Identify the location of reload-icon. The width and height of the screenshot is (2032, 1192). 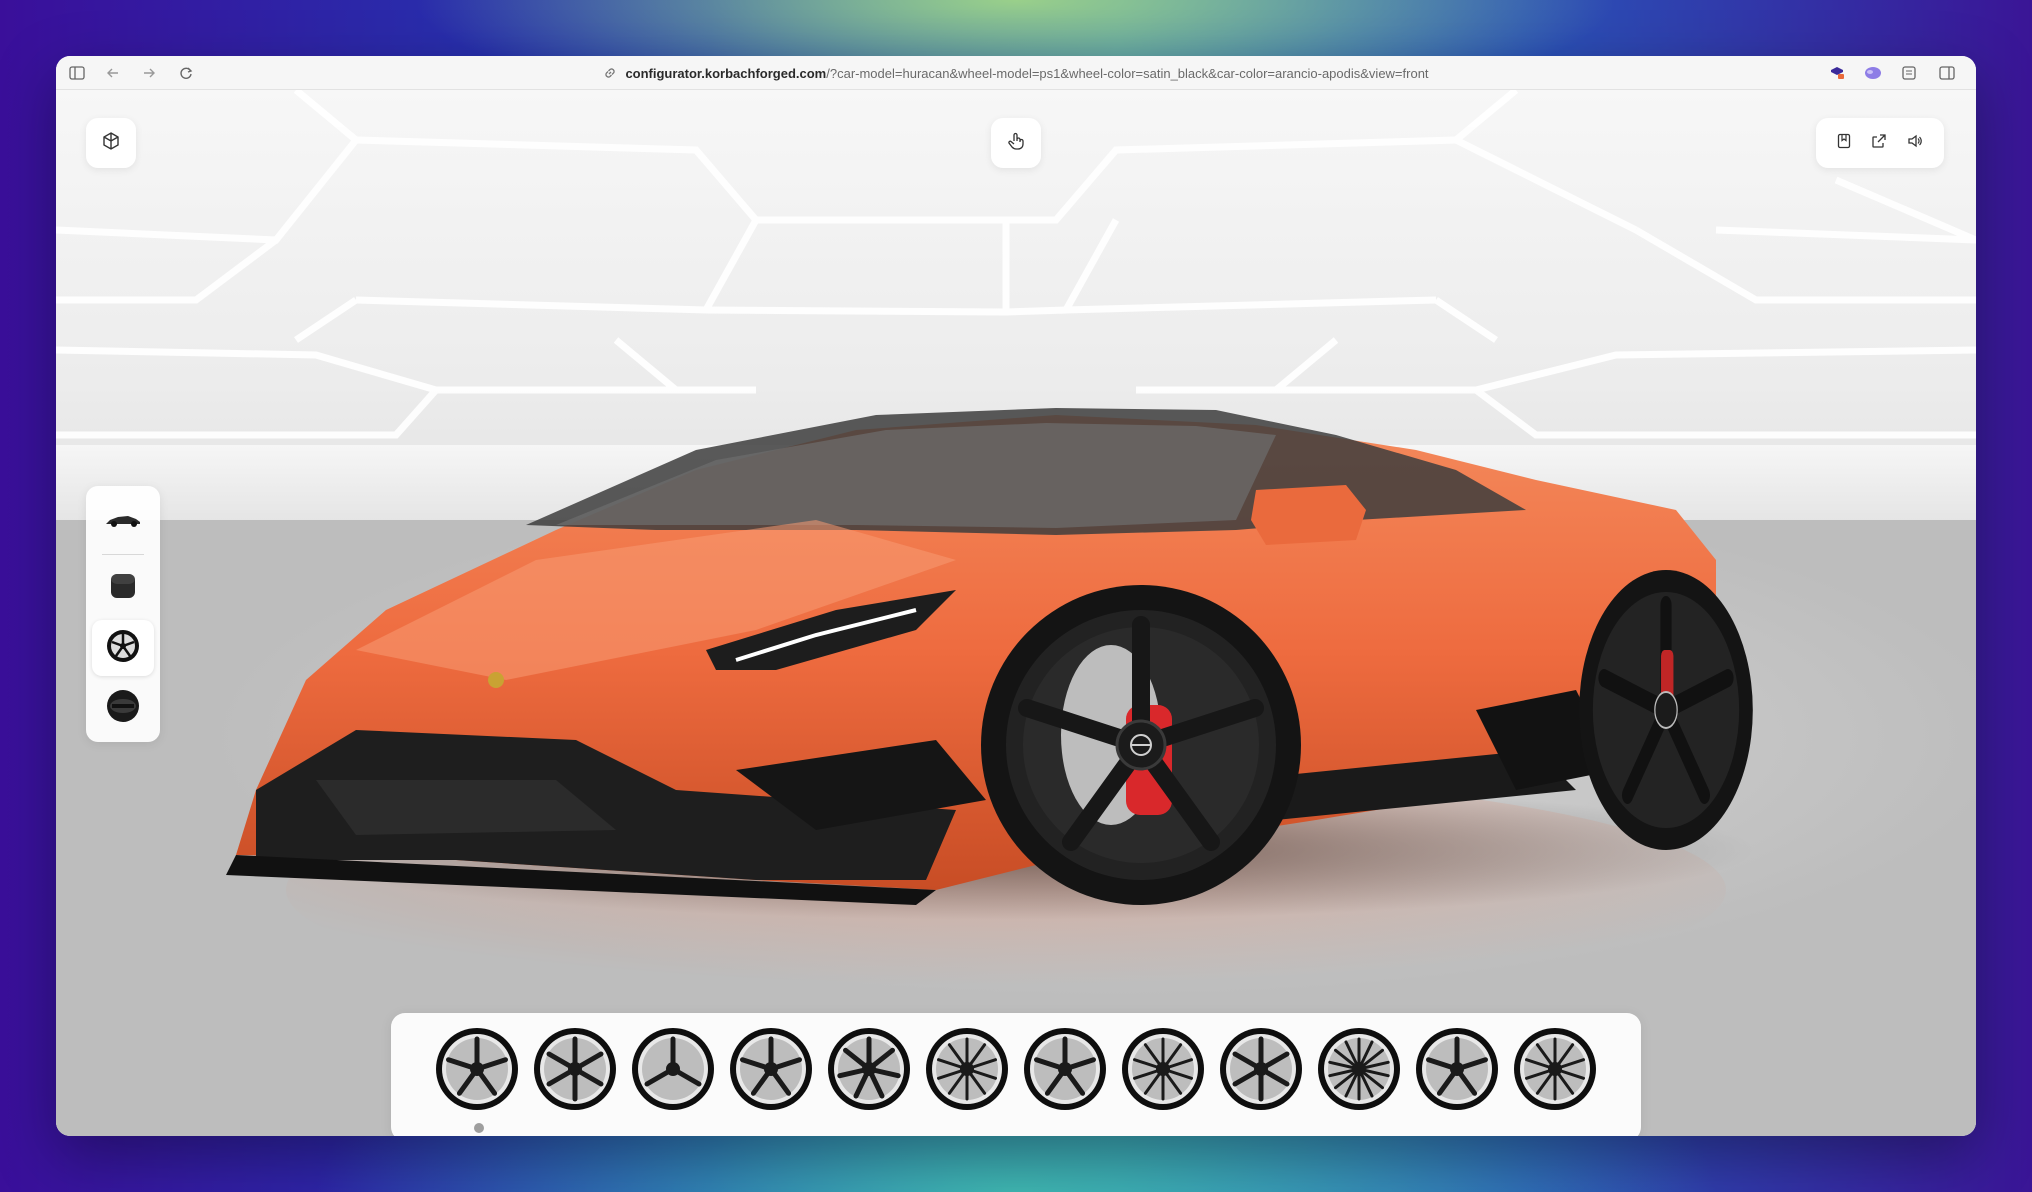
(186, 73).